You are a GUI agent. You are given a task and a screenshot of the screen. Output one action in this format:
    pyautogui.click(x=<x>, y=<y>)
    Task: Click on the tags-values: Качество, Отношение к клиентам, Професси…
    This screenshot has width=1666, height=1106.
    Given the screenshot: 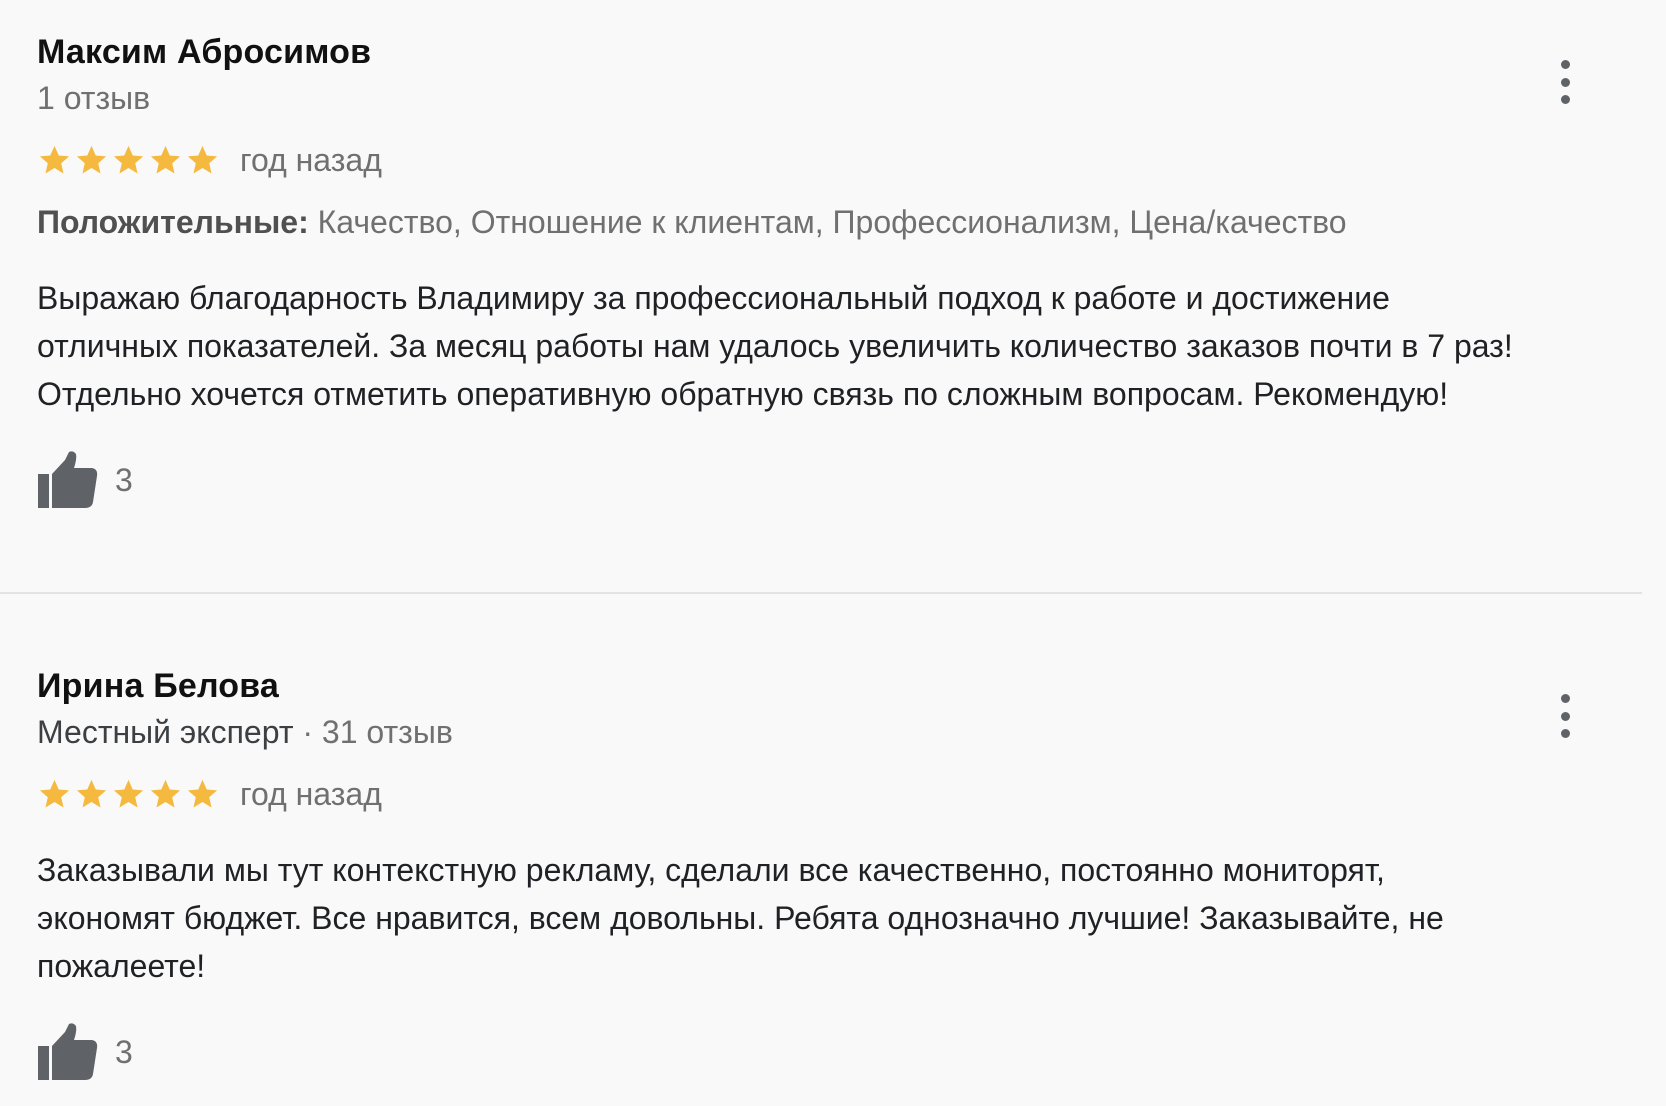 What is the action you would take?
    pyautogui.click(x=832, y=222)
    